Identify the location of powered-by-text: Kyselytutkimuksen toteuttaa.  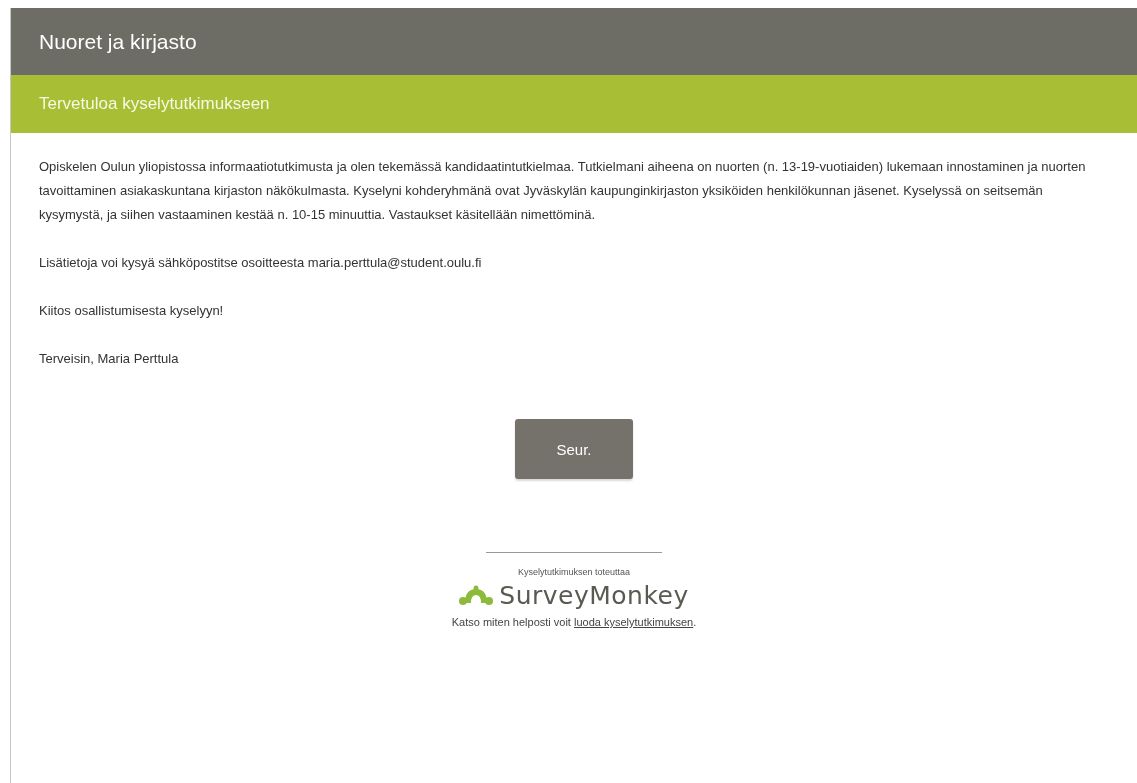
(574, 572).